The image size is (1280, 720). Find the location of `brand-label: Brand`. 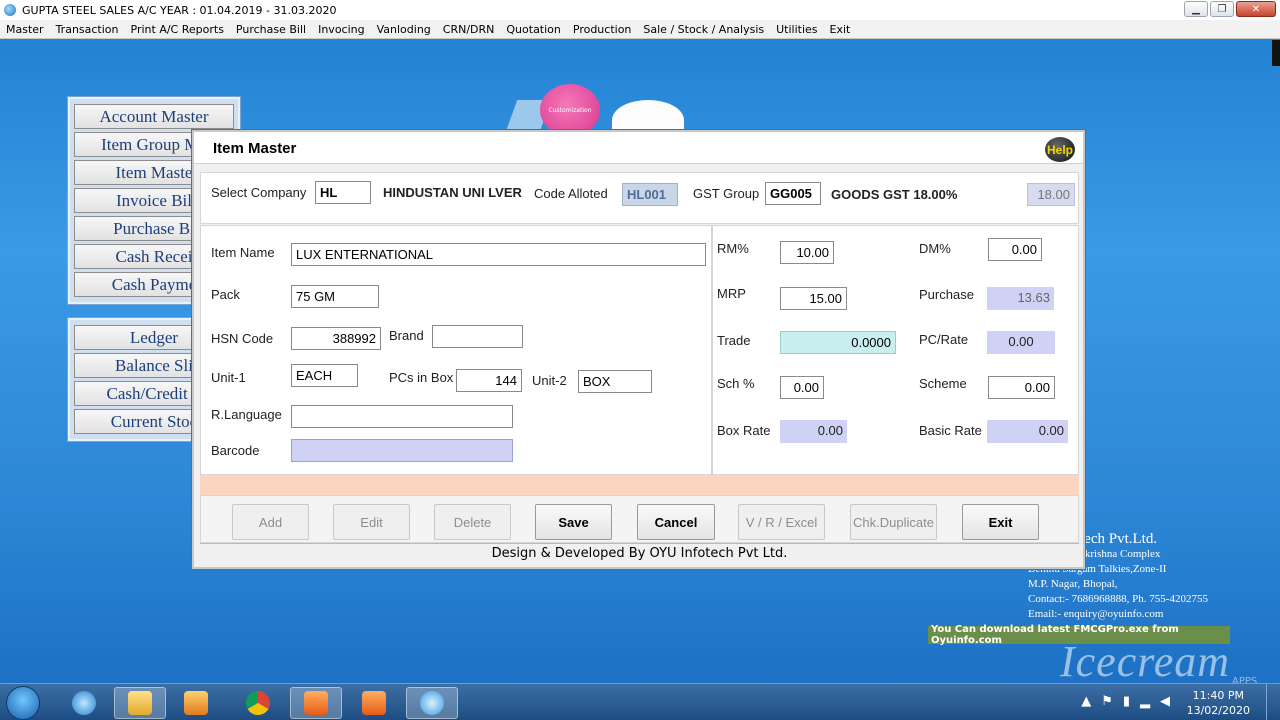

brand-label: Brand is located at coordinates (406, 335).